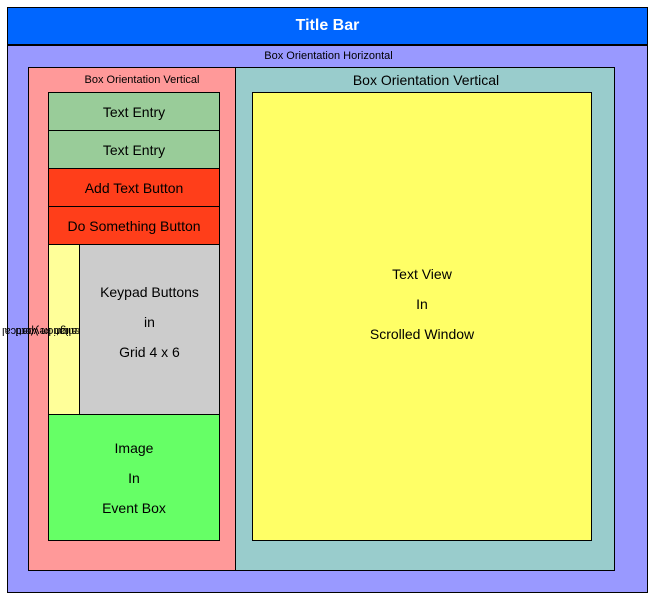  What do you see at coordinates (328, 56) in the screenshot?
I see `outer-box-label: Box Orientation Horizontal` at bounding box center [328, 56].